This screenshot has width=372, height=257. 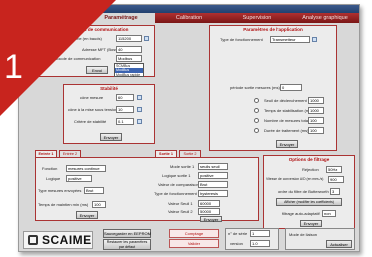 I want to click on input-resp-select: Brut, so click(x=94, y=190).